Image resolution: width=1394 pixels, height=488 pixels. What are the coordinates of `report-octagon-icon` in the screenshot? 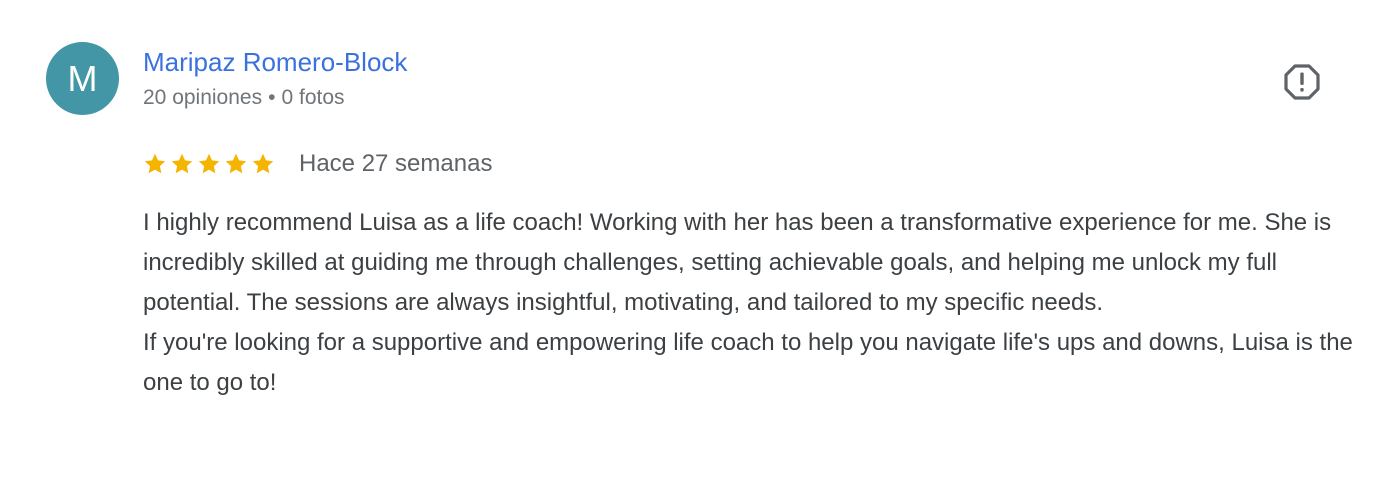 It's located at (1302, 82).